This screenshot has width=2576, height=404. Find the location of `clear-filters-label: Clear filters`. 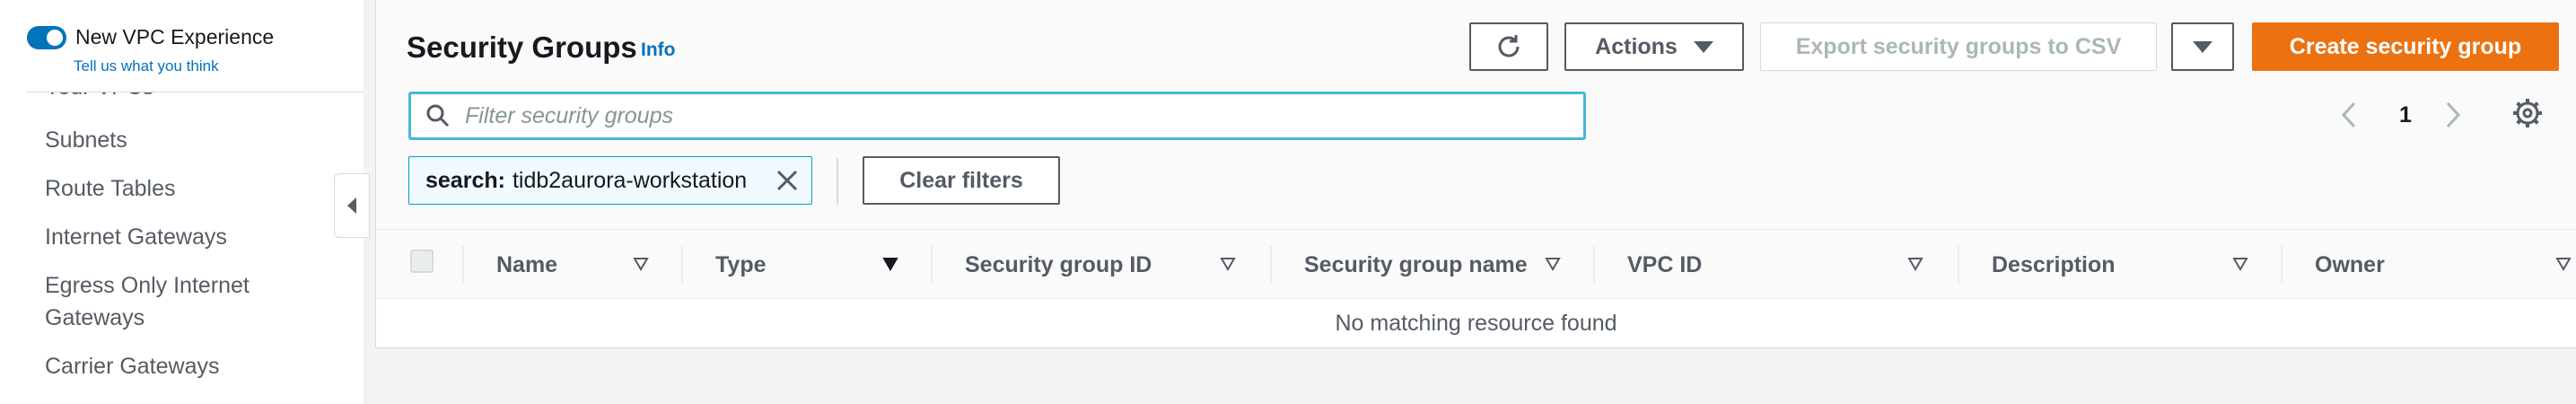

clear-filters-label: Clear filters is located at coordinates (961, 180).